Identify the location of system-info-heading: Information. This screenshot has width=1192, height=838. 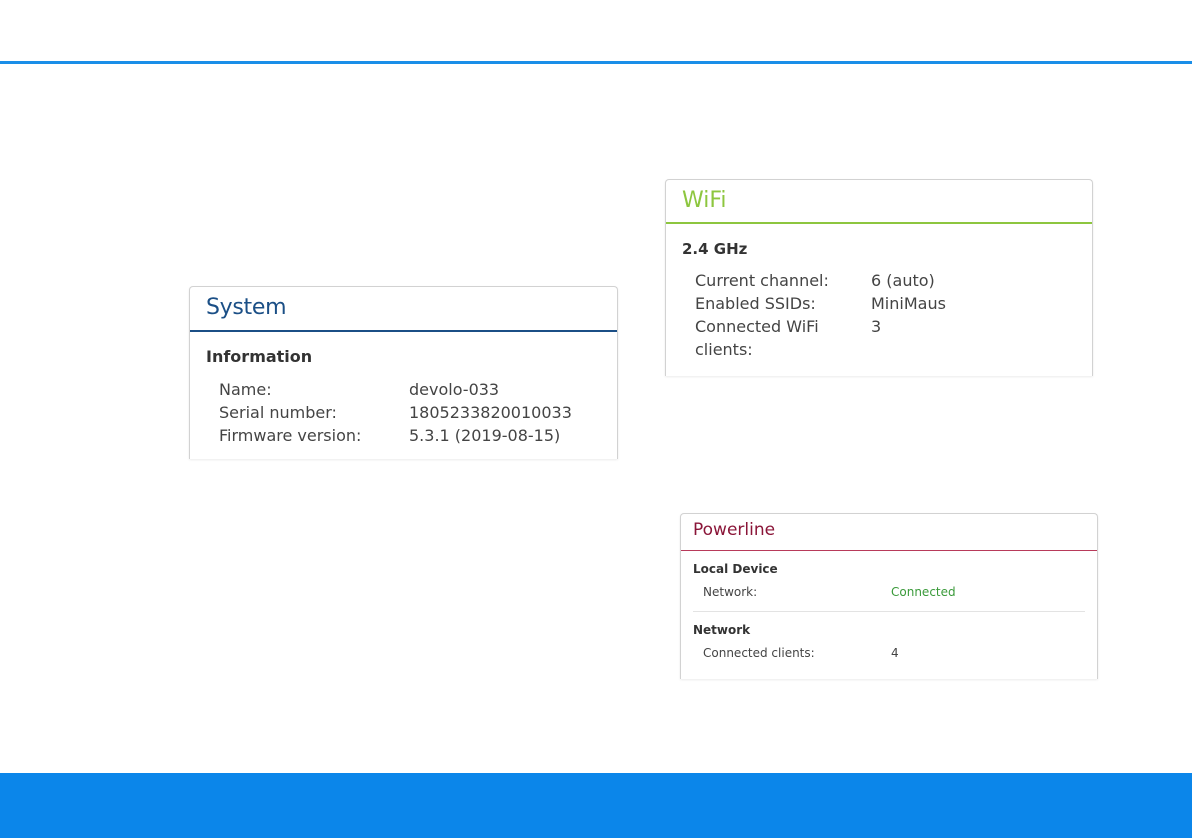
(259, 356).